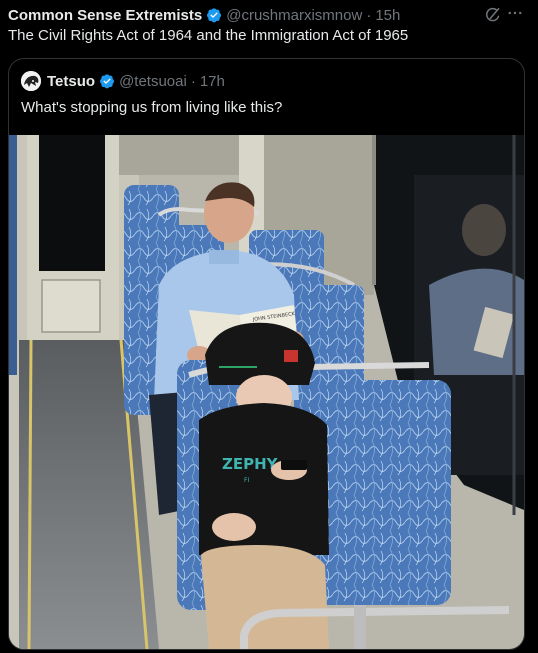 The image size is (538, 653). I want to click on shirt-text: ZEPHY, so click(250, 464).